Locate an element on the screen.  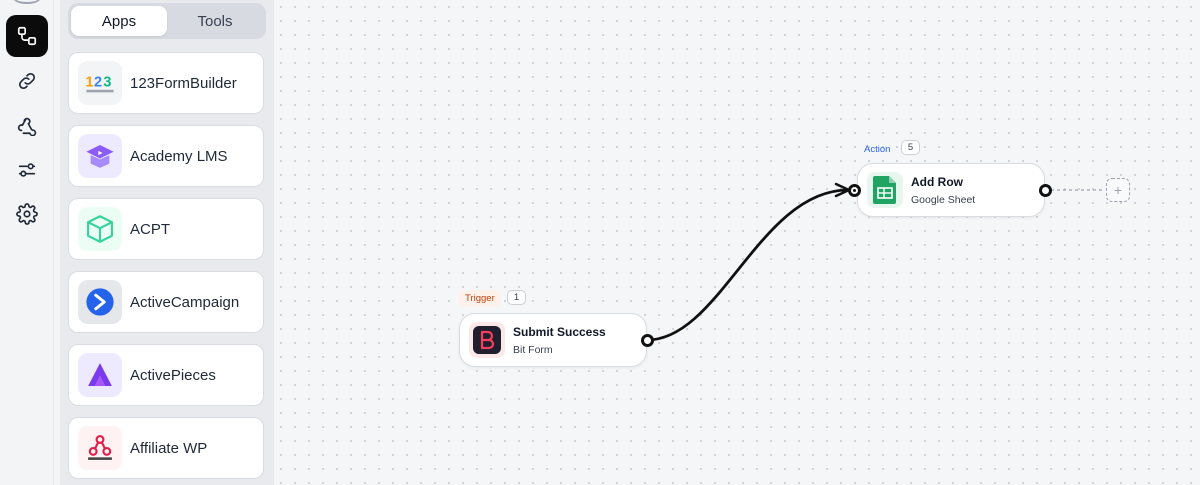
app-card-academy-lms: Academy LMS is located at coordinates (166, 156).